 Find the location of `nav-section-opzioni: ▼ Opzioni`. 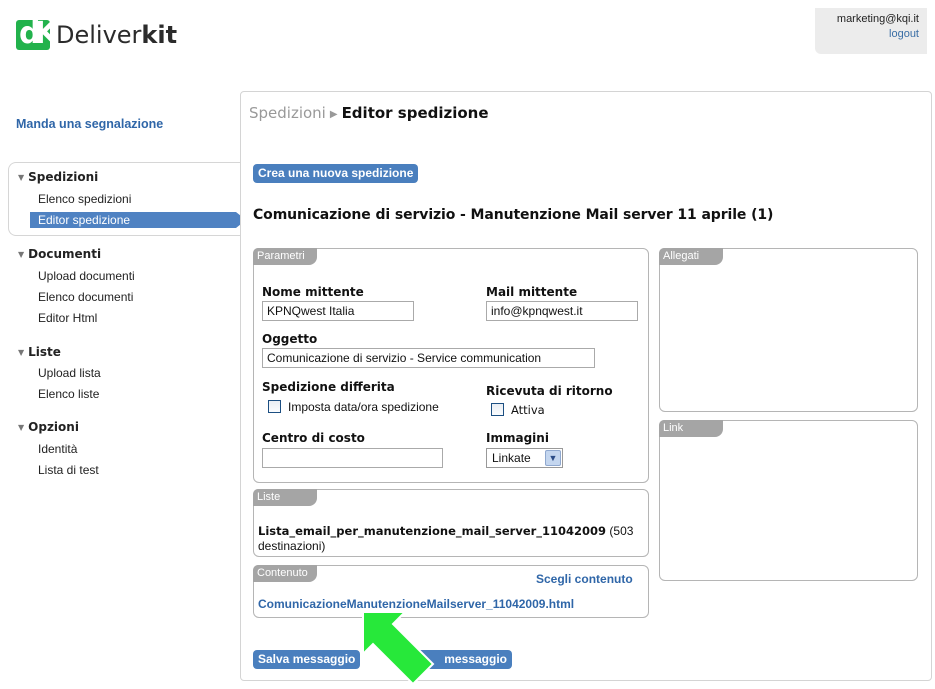

nav-section-opzioni: ▼ Opzioni is located at coordinates (48, 427).